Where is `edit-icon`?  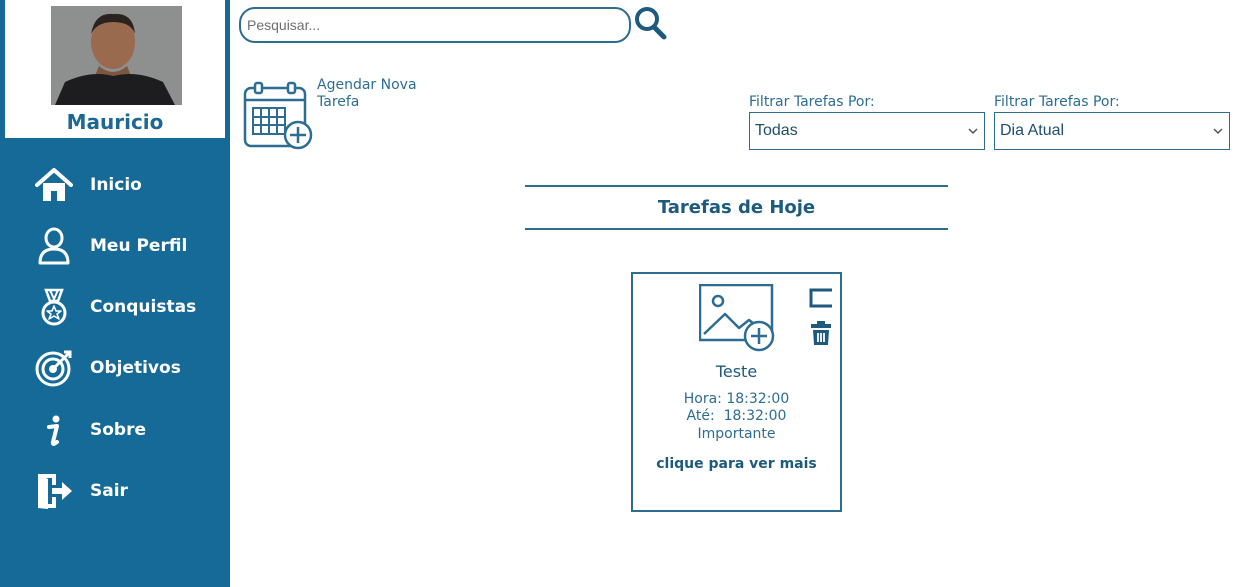 edit-icon is located at coordinates (821, 298).